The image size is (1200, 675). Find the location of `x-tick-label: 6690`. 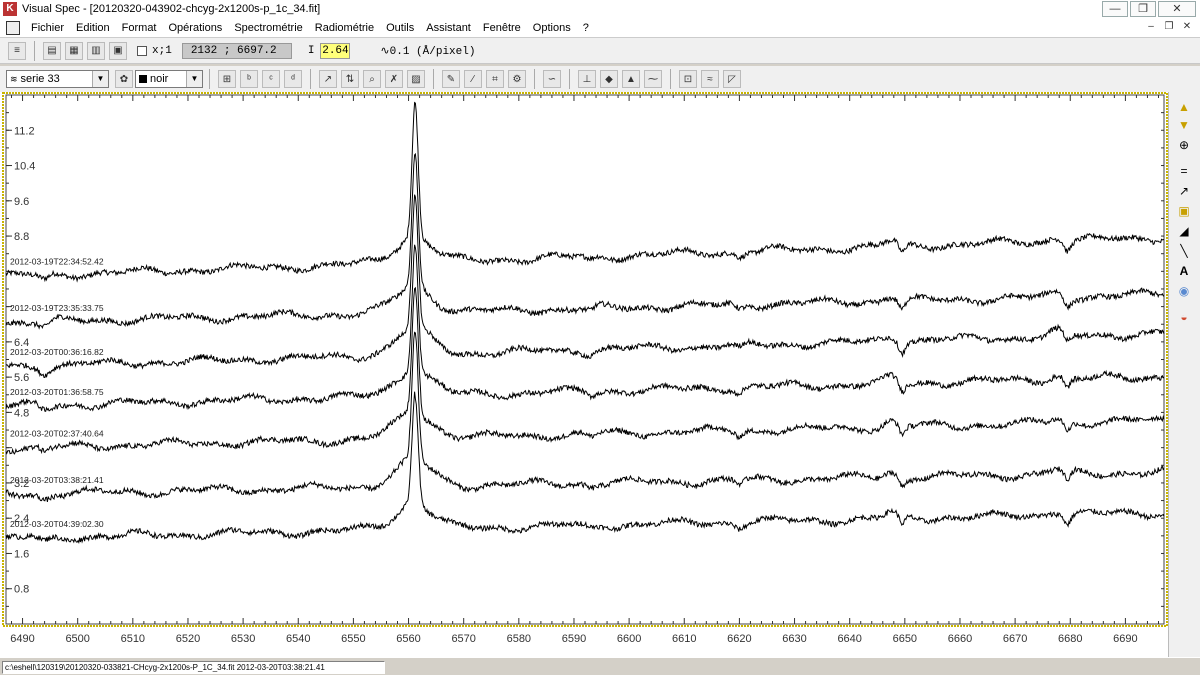

x-tick-label: 6690 is located at coordinates (1125, 639).